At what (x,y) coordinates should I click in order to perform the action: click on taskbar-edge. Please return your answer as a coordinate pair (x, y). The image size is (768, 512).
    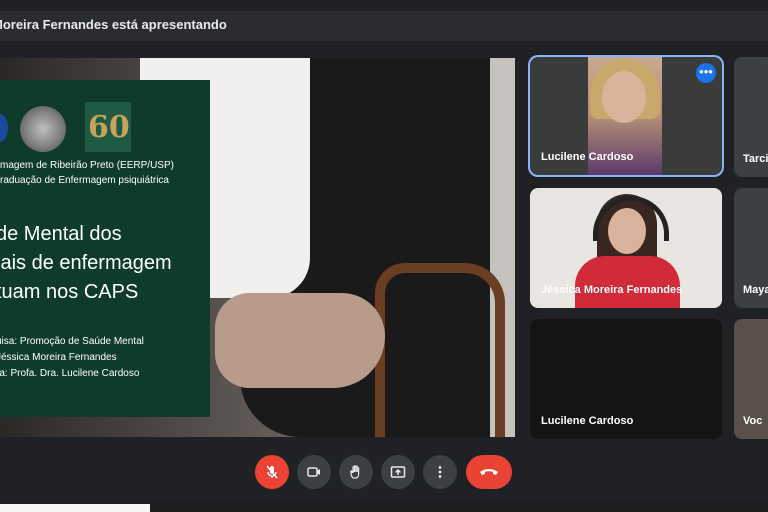
    Looking at the image, I should click on (384, 507).